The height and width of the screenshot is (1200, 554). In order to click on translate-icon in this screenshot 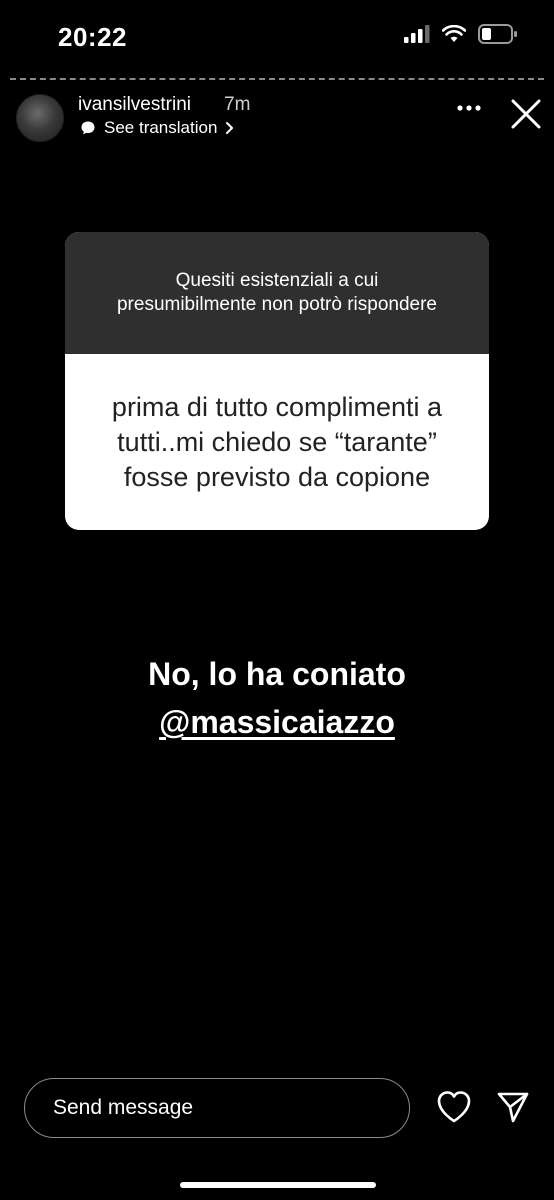, I will do `click(88, 128)`.